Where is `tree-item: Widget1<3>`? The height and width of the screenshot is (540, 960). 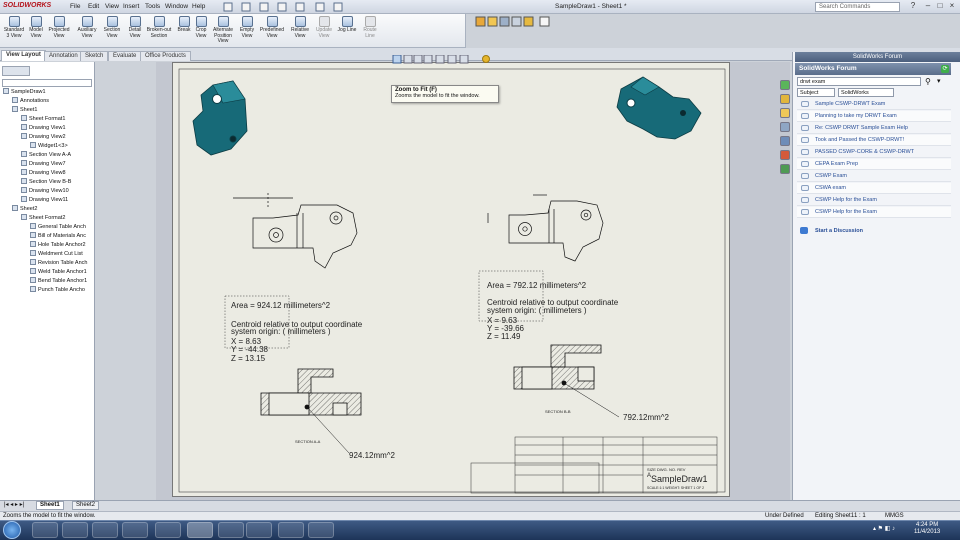 tree-item: Widget1<3> is located at coordinates (49, 145).